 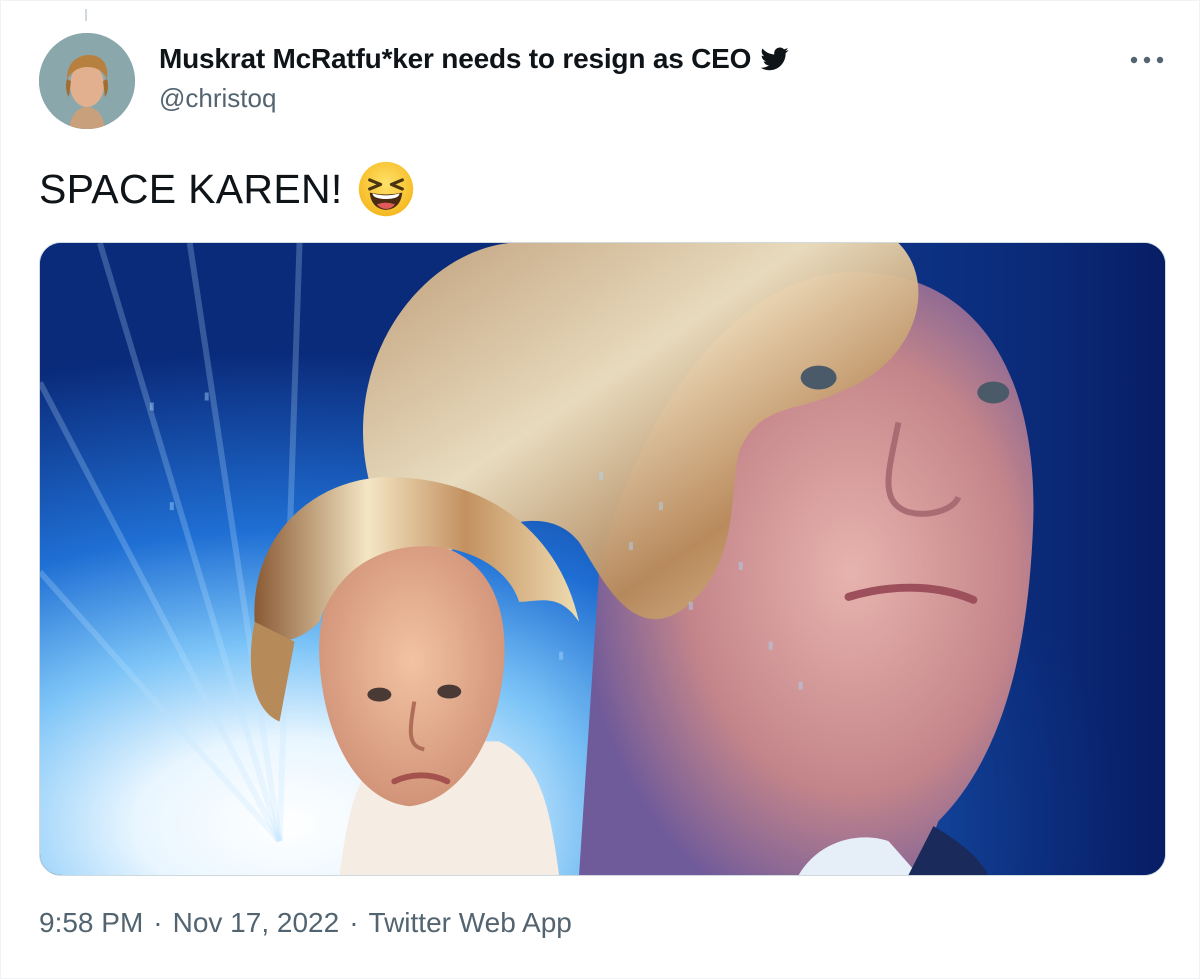 I want to click on more-options-icon, so click(x=1147, y=60).